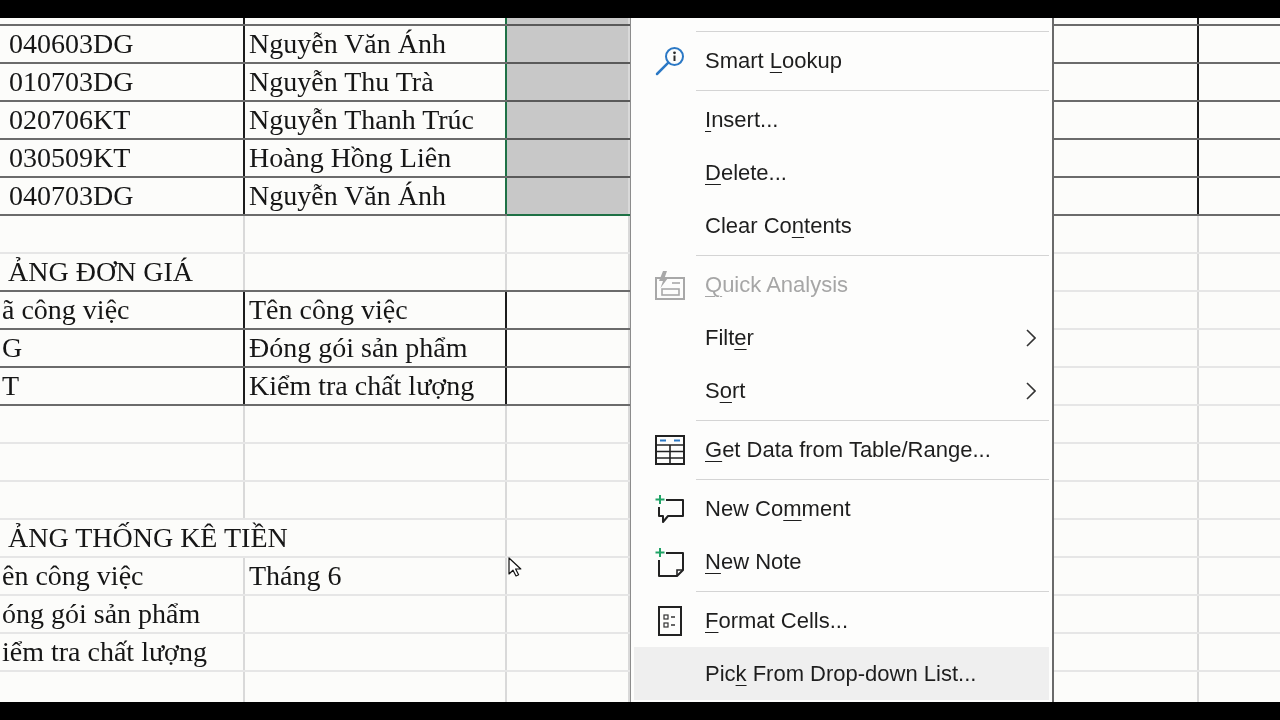 Image resolution: width=1280 pixels, height=720 pixels. I want to click on table-icon, so click(669, 449).